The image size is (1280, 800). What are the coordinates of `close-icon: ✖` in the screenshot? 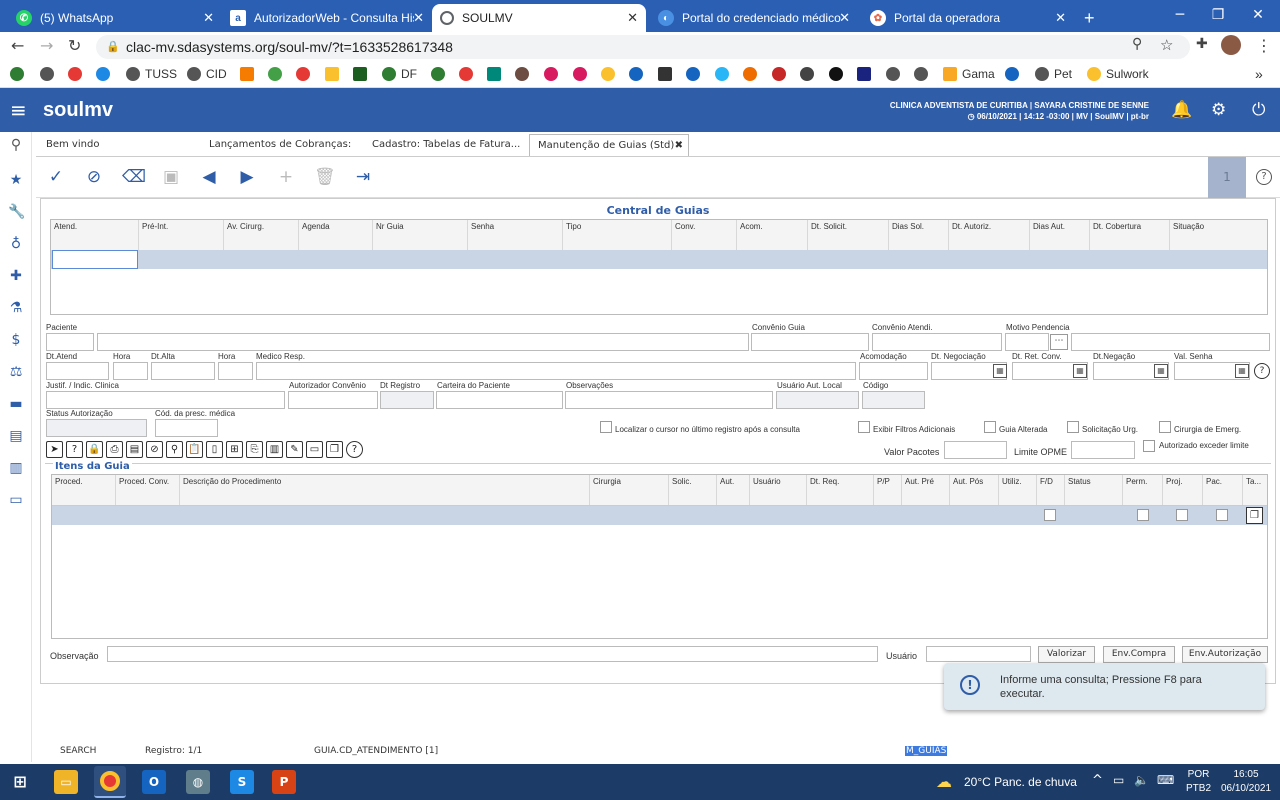 It's located at (679, 145).